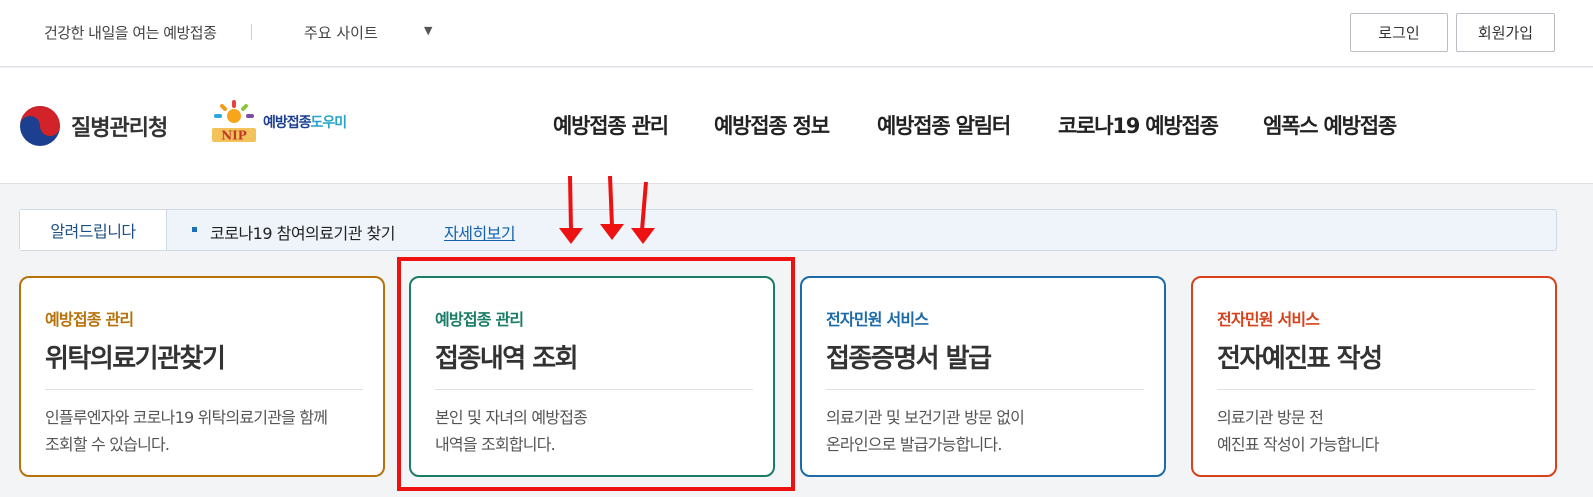 The width and height of the screenshot is (1593, 497). I want to click on card-title: 접종증명서 발급, so click(909, 359).